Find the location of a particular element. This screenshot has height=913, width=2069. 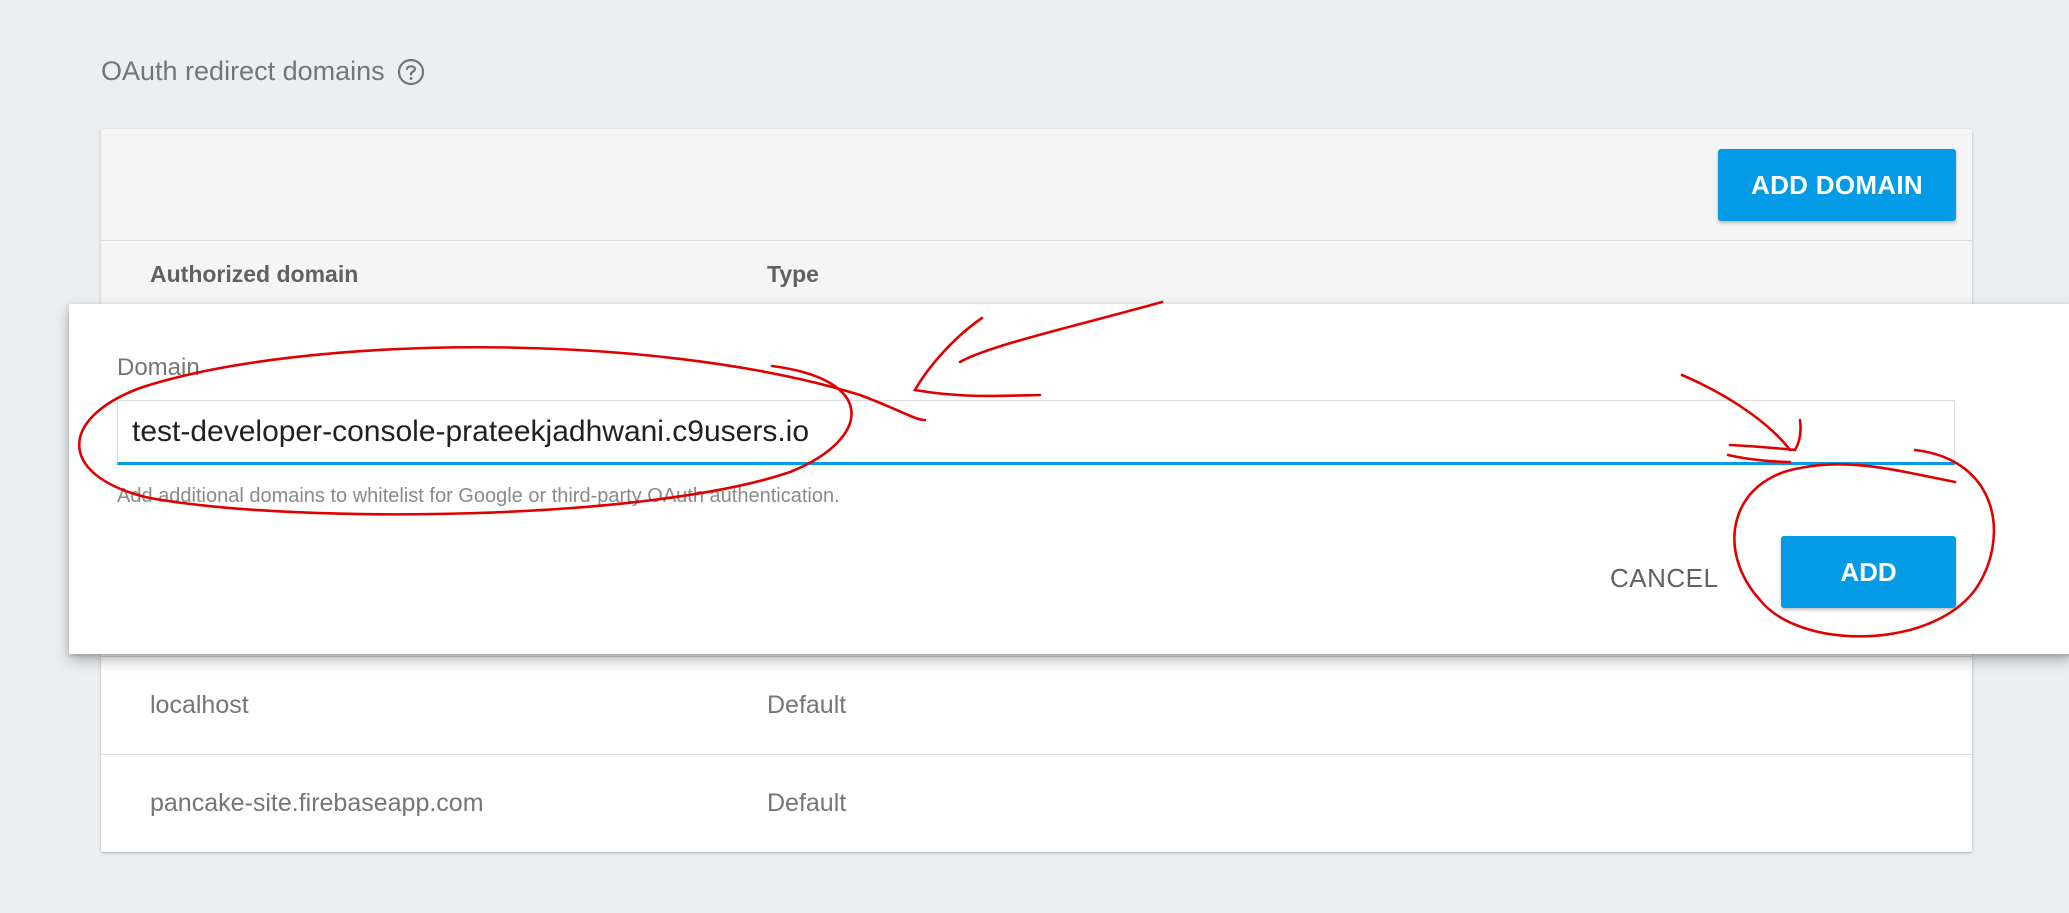

section-title: OAuth redirect domains is located at coordinates (243, 71).